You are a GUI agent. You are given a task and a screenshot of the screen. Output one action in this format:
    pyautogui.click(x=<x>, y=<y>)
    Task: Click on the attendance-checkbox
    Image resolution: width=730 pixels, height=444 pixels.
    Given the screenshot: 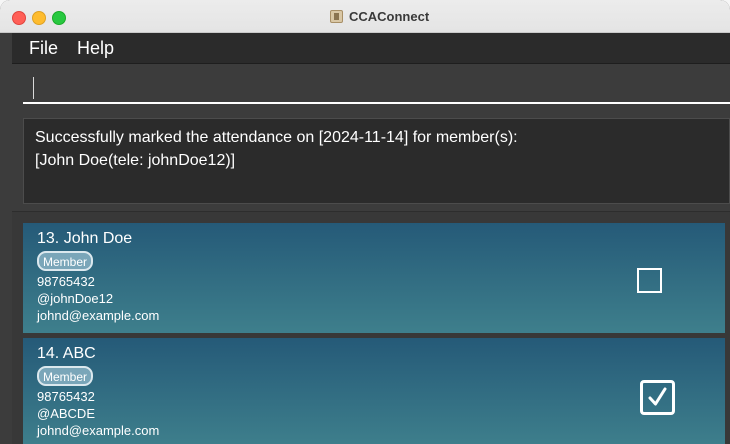 What is the action you would take?
    pyautogui.click(x=649, y=280)
    